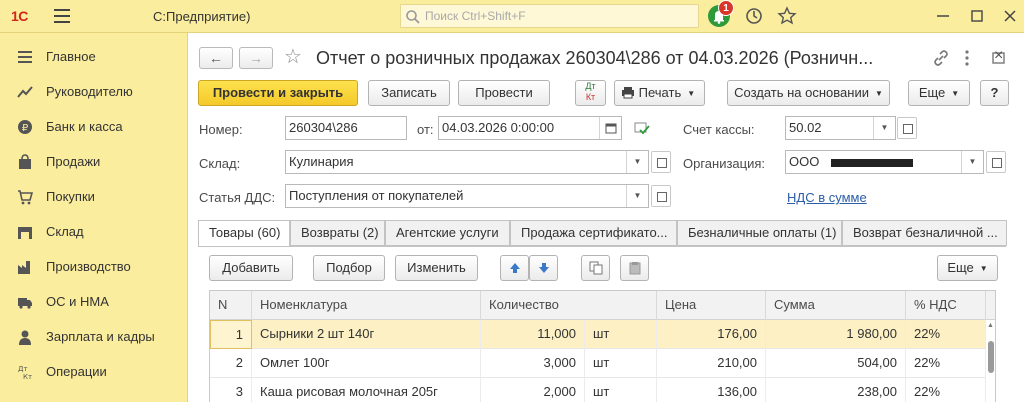 The image size is (1024, 402). I want to click on sidebar-item-assets: ОС и НМА, so click(94, 302).